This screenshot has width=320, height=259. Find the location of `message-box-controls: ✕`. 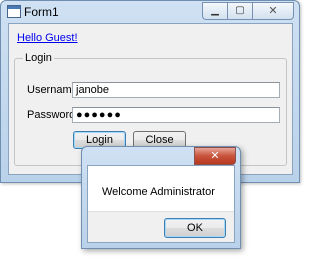

message-box-controls: ✕ is located at coordinates (215, 156).